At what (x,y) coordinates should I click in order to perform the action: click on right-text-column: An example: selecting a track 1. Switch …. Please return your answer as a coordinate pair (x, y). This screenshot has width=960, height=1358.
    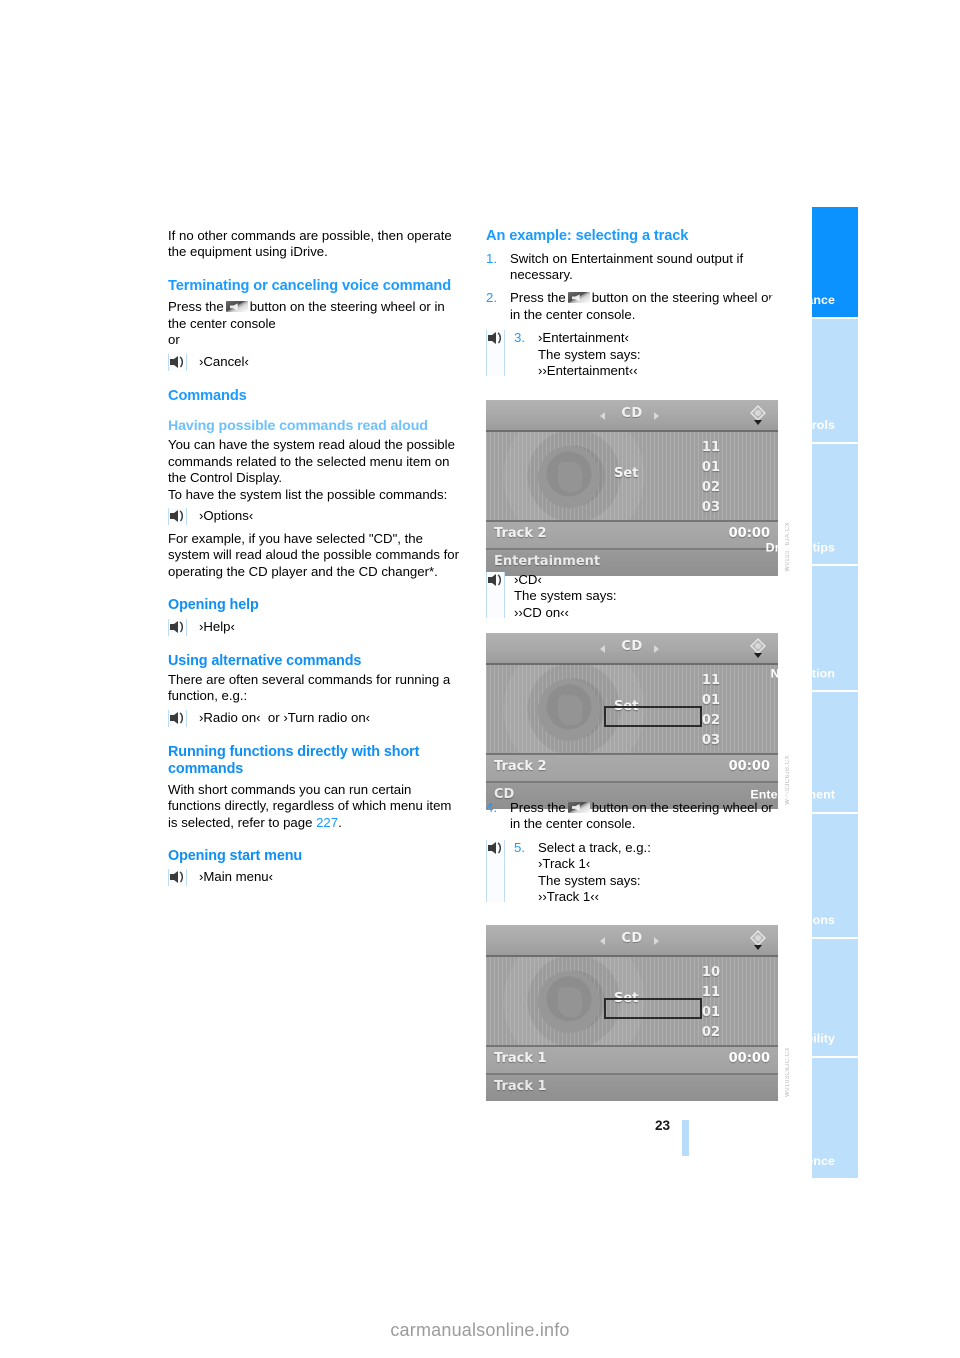
    Looking at the image, I should click on (632, 303).